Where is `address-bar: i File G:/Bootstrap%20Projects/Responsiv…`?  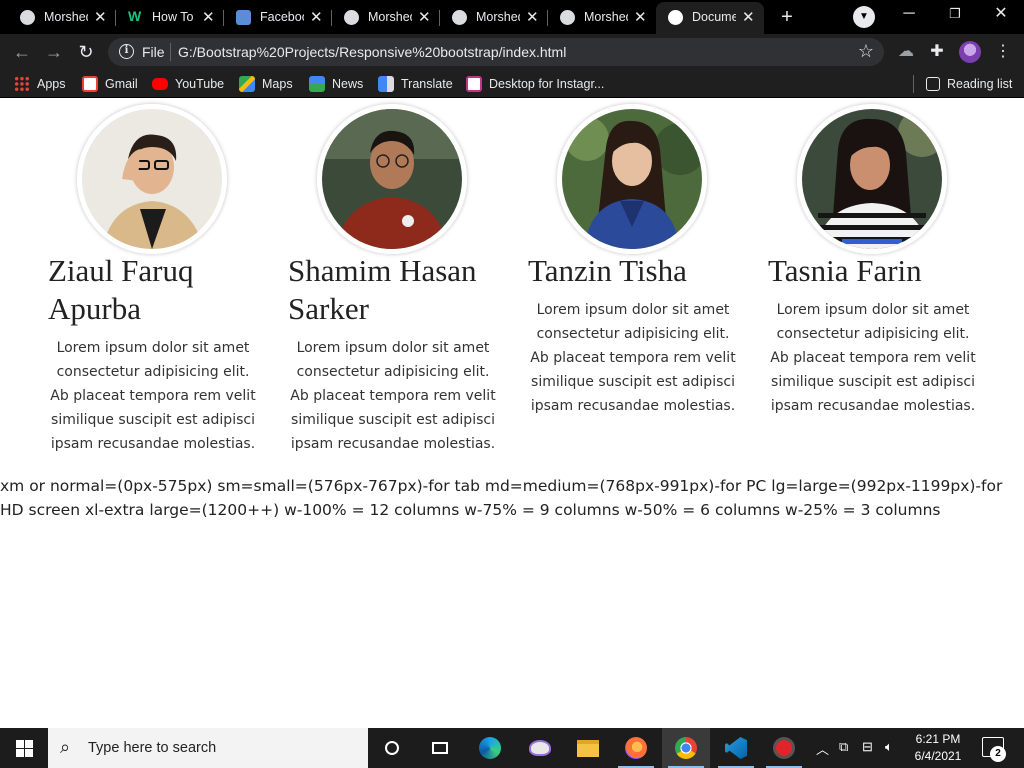 address-bar: i File G:/Bootstrap%20Projects/Responsiv… is located at coordinates (496, 52).